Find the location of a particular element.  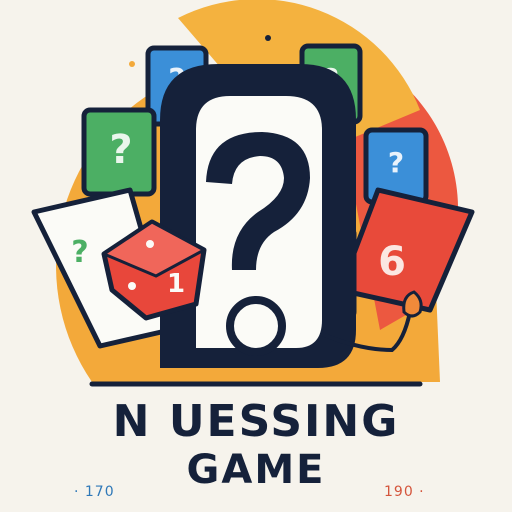

title-line-1: N UESSING is located at coordinates (256, 421).